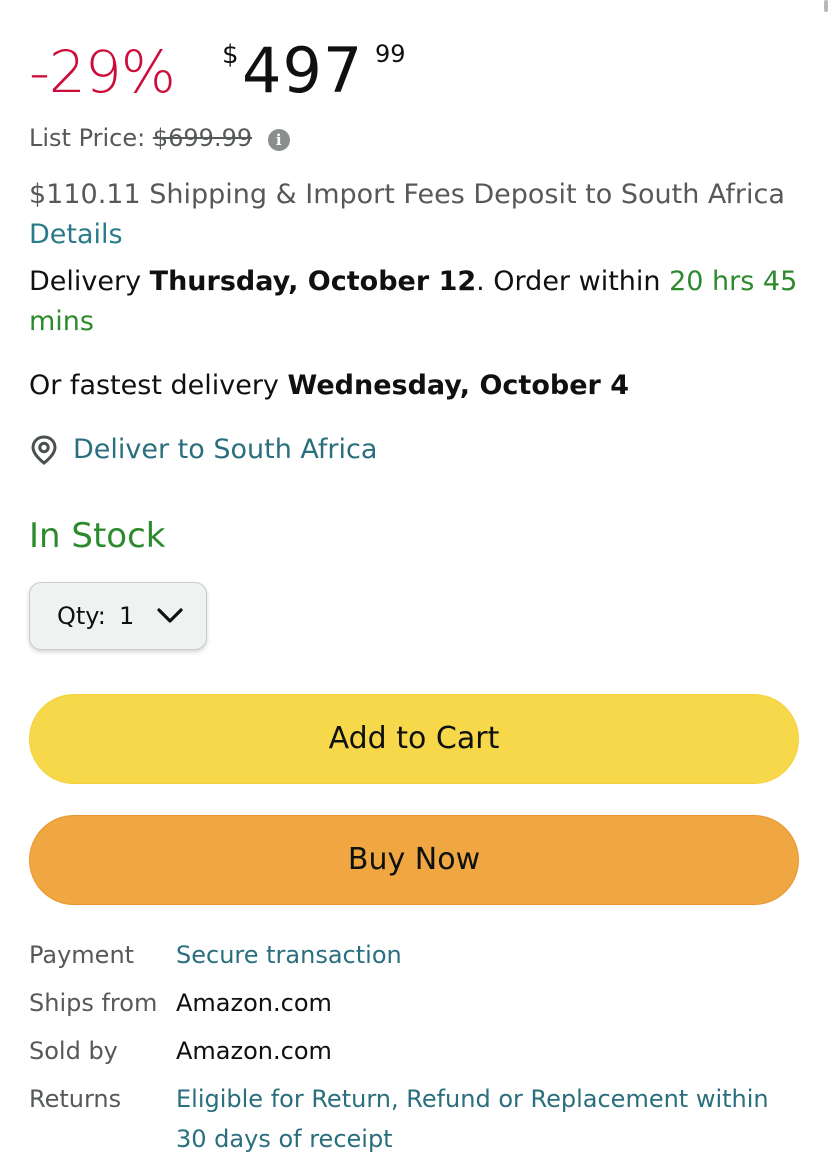  Describe the element at coordinates (154, 385) in the screenshot. I see `fastest-delivery-prefix: Or fastest delivery` at that location.